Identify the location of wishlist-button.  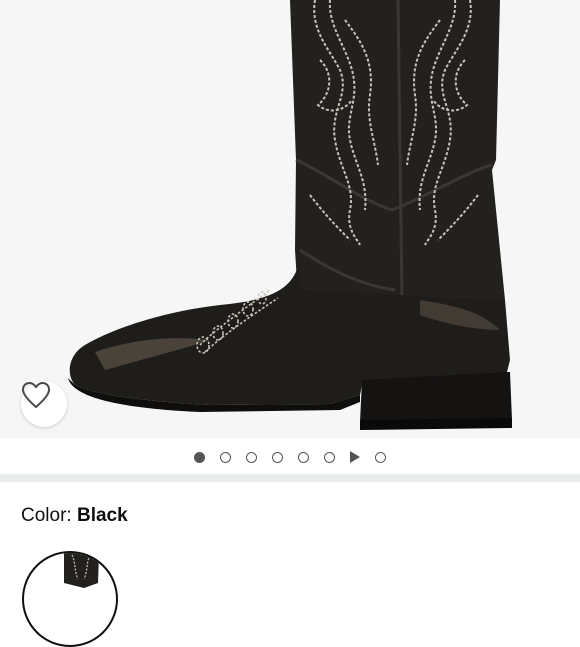
(44, 404).